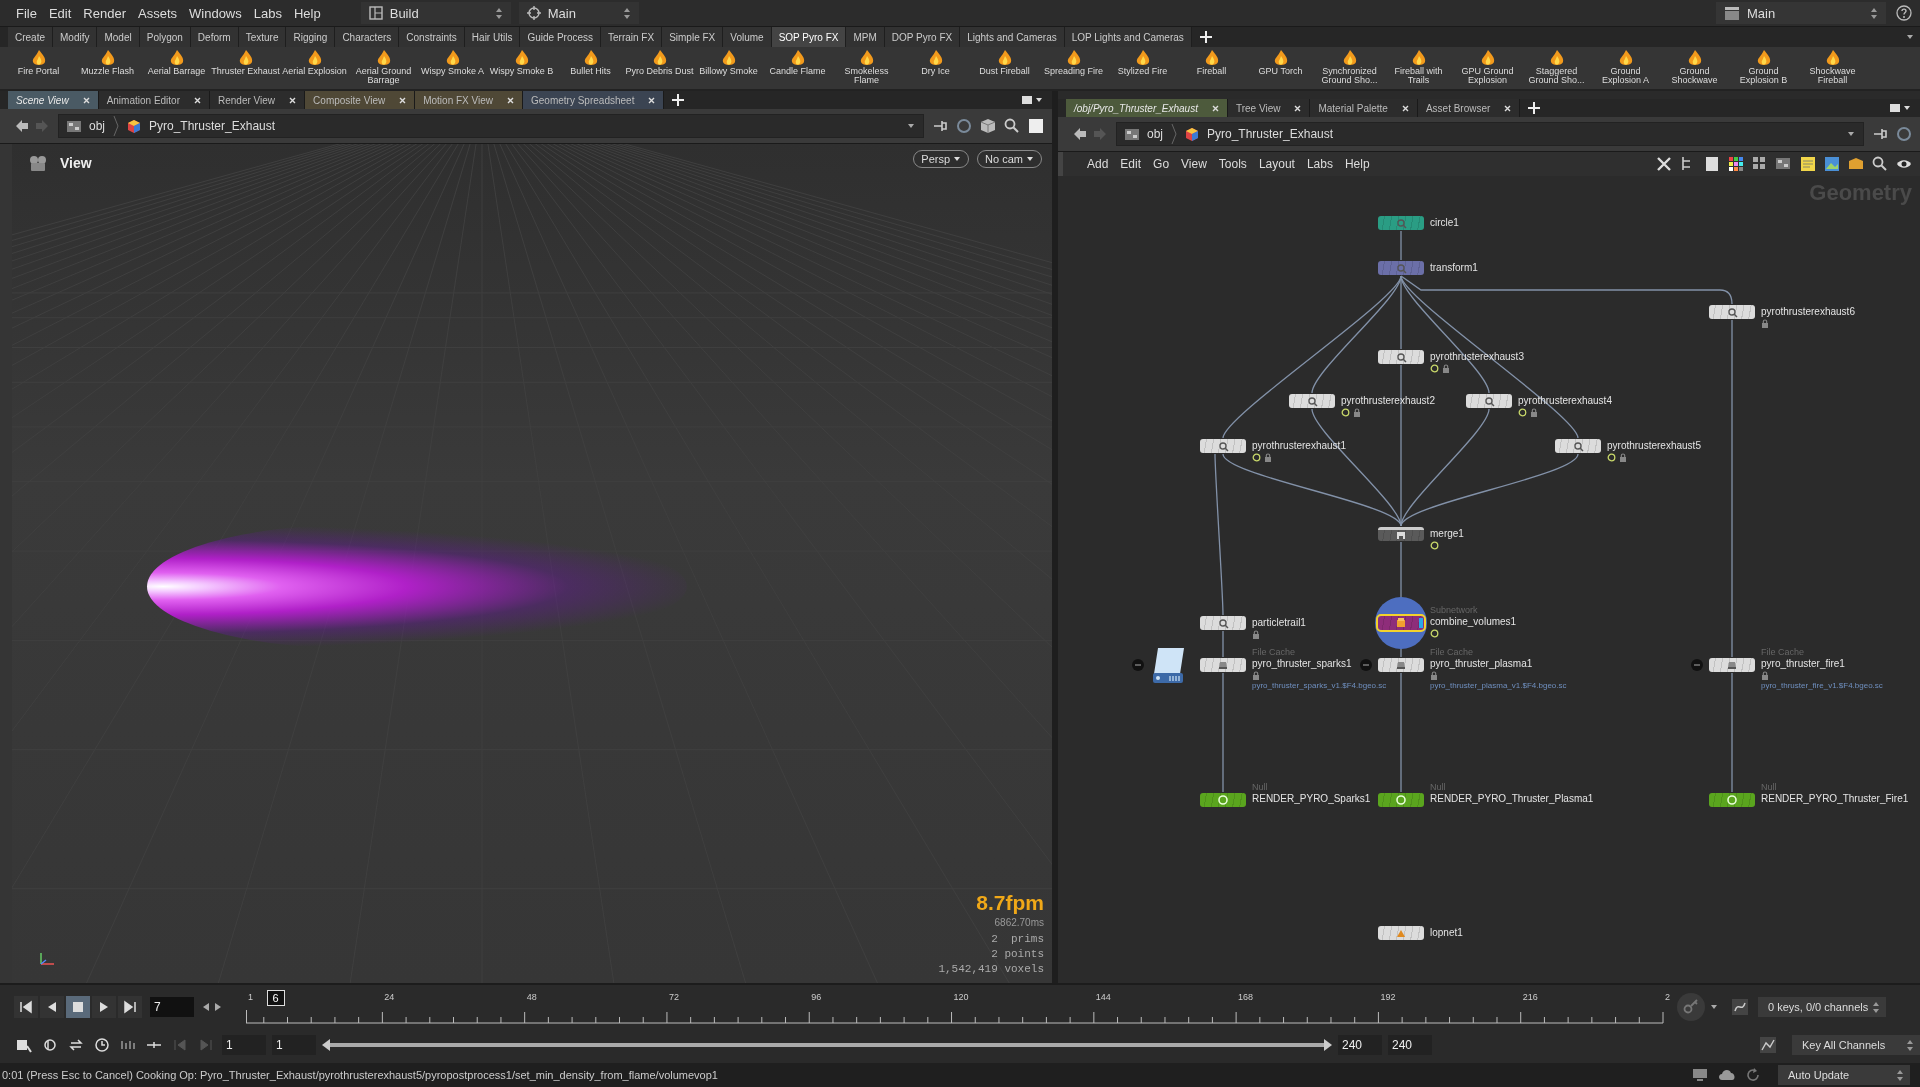 Image resolution: width=1920 pixels, height=1087 pixels. Describe the element at coordinates (1880, 134) in the screenshot. I see `pin-icon` at that location.